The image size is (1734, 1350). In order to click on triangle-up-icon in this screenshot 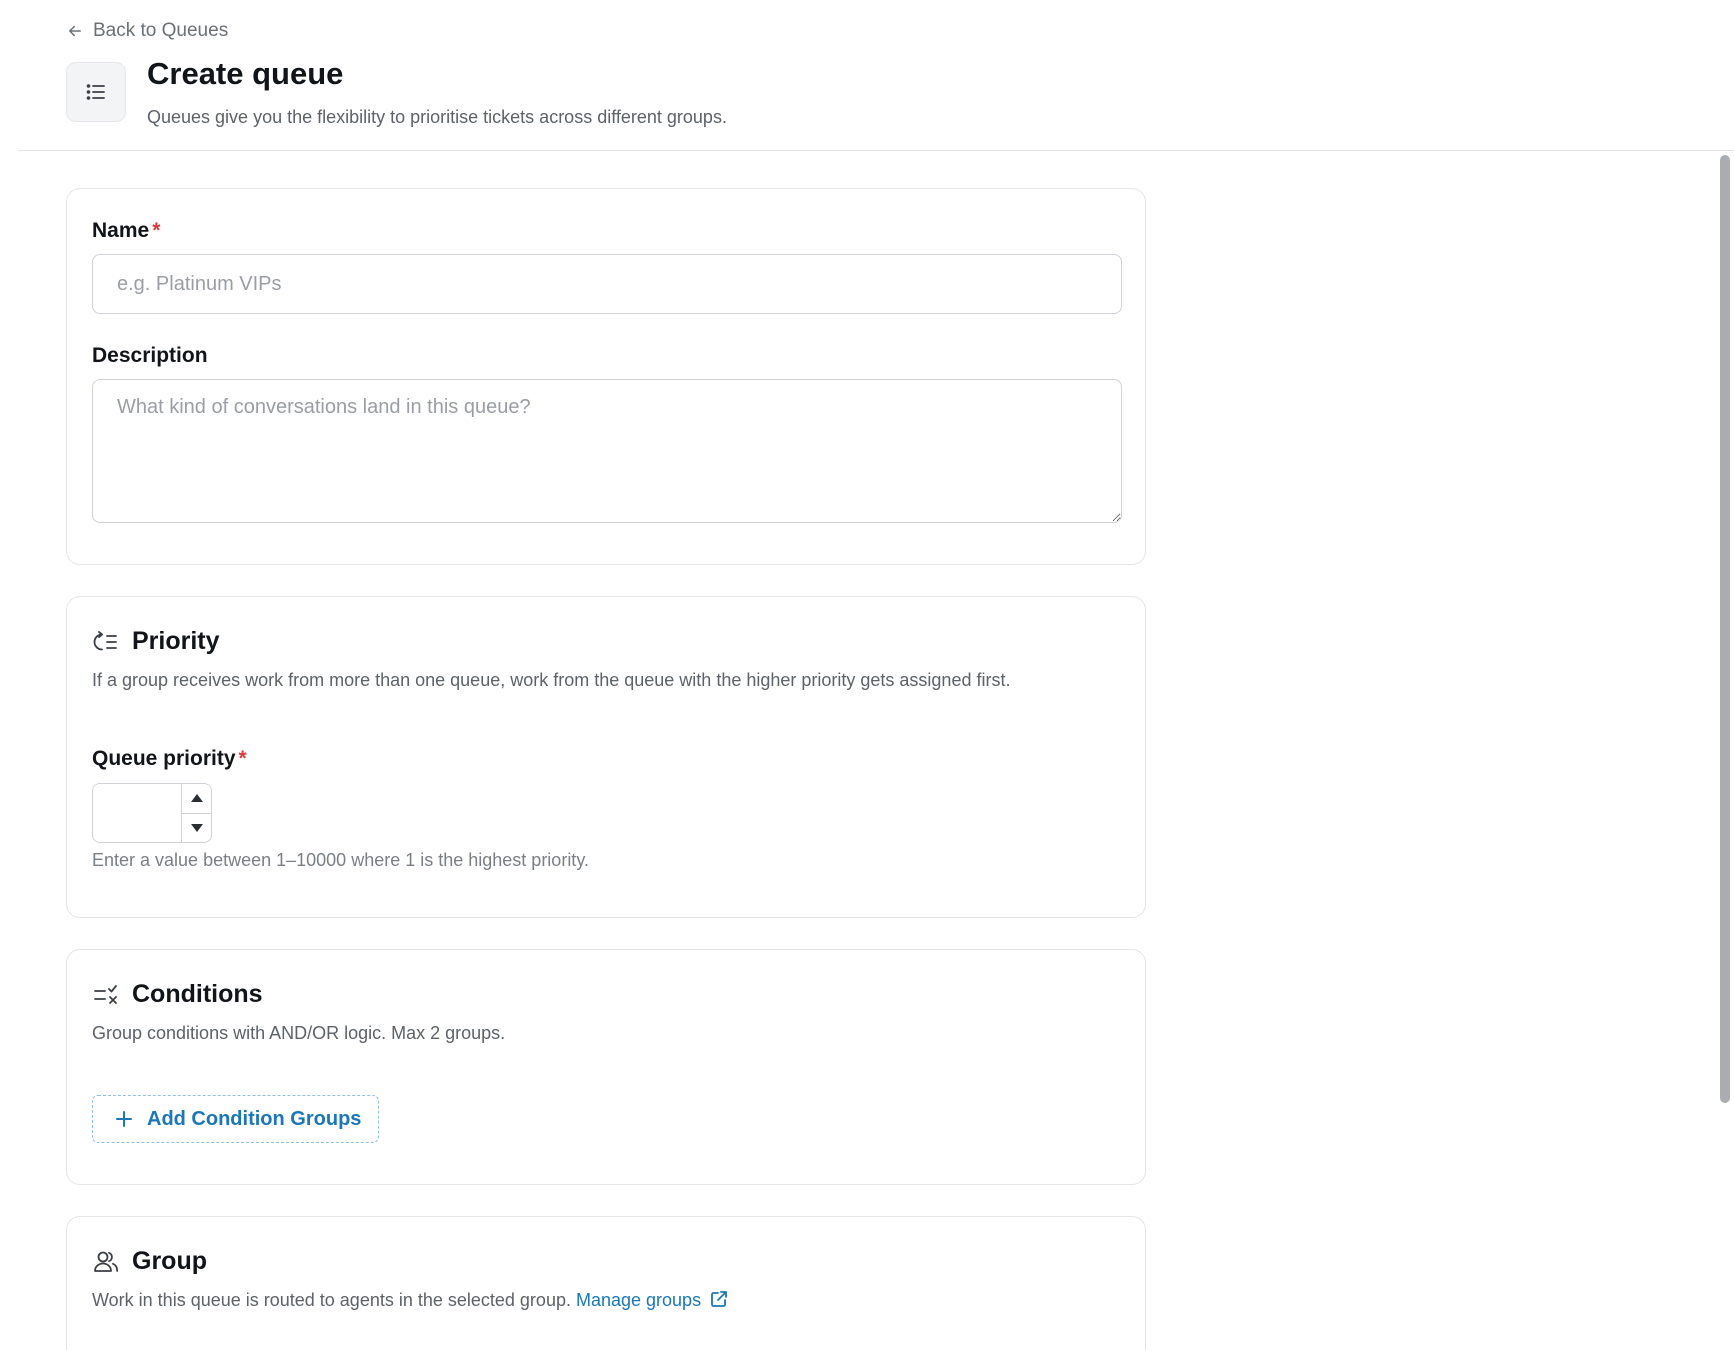, I will do `click(196, 798)`.